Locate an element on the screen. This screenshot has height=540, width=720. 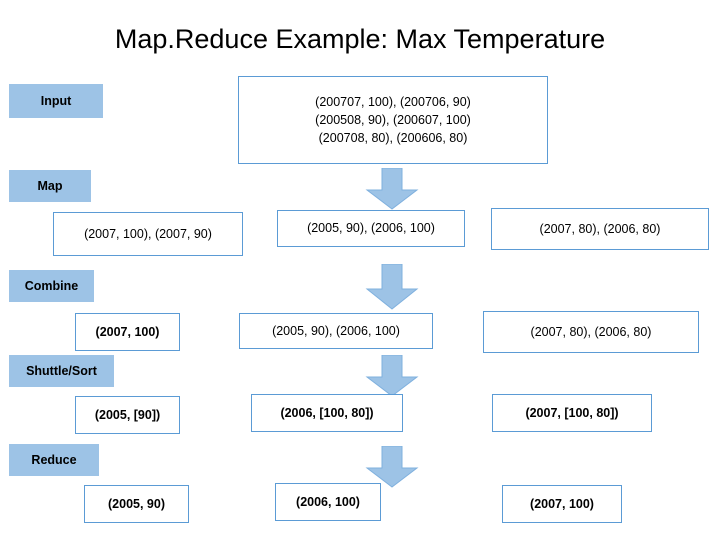
input-line-3: (200708, 80), (200606, 80) is located at coordinates (393, 138).